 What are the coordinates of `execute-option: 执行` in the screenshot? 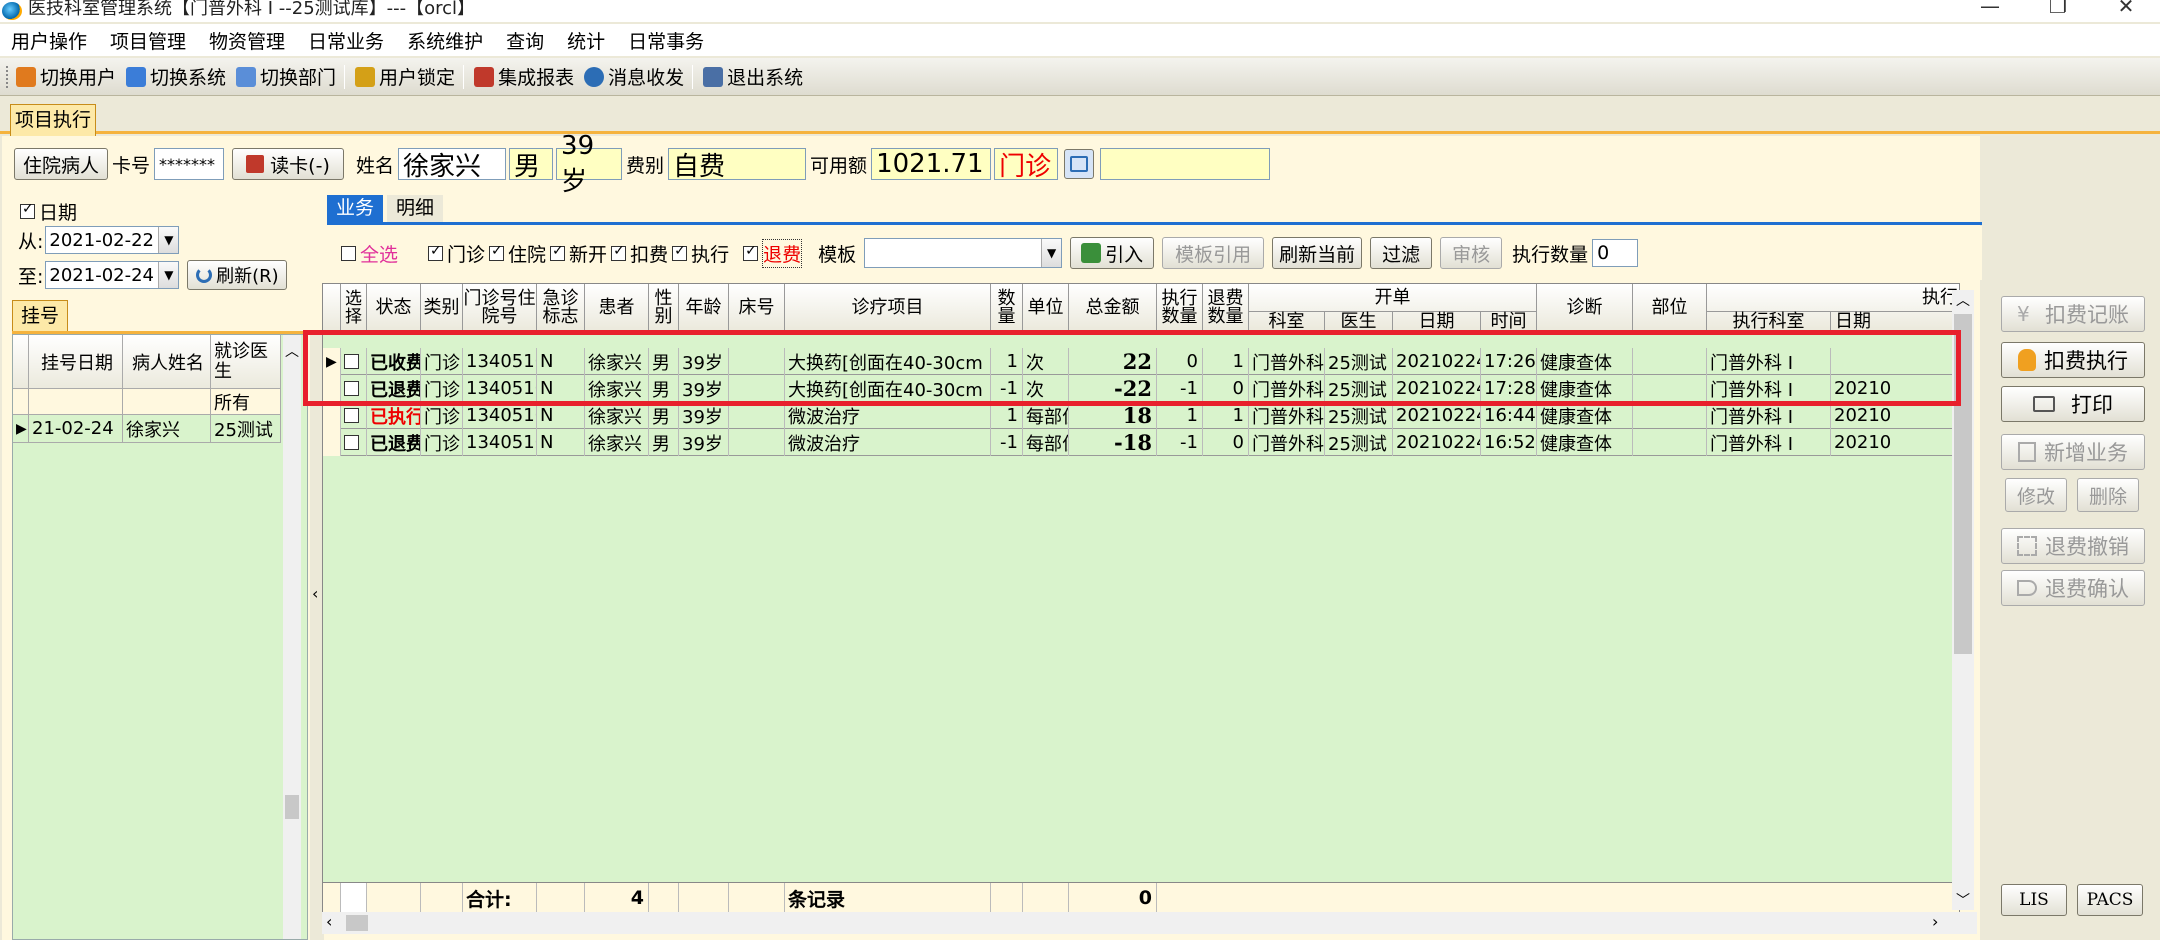 It's located at (700, 253).